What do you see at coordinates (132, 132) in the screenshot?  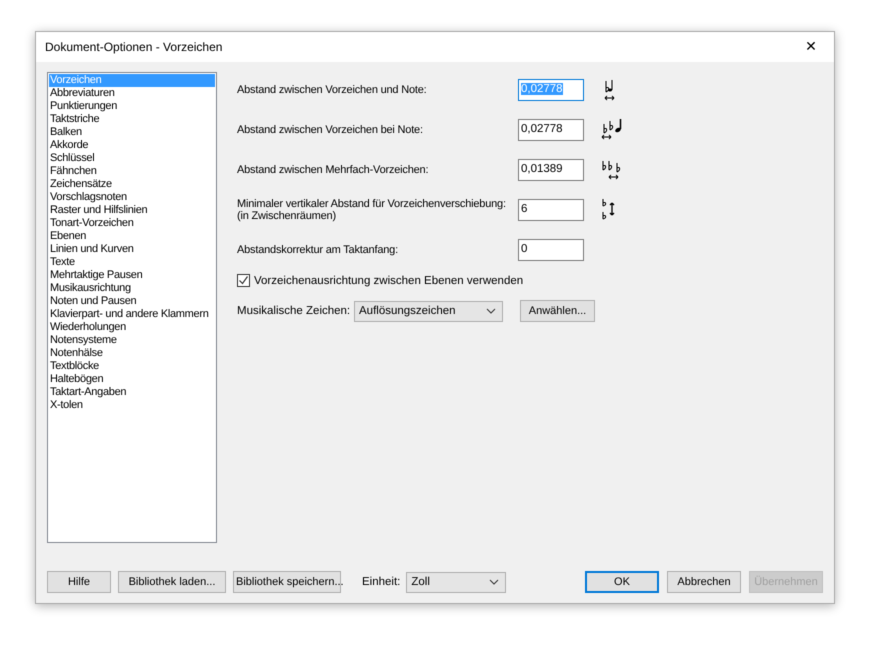 I see `category-item: Balken` at bounding box center [132, 132].